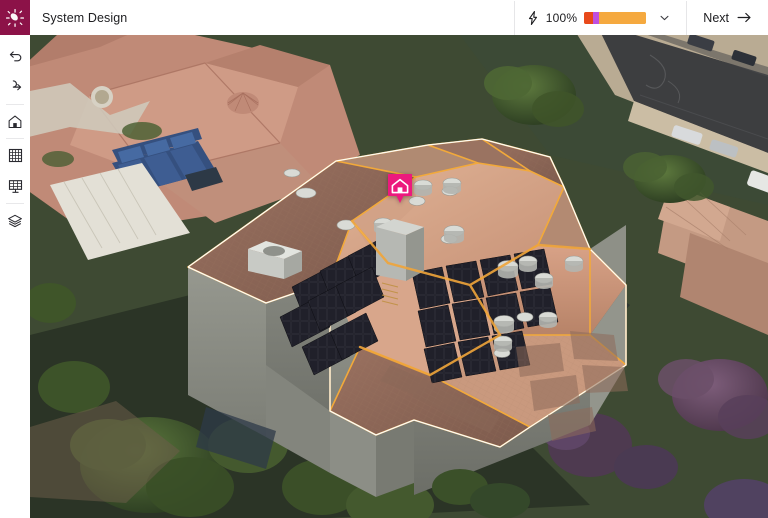 Image resolution: width=768 pixels, height=518 pixels. I want to click on energy-segment-bar, so click(615, 17).